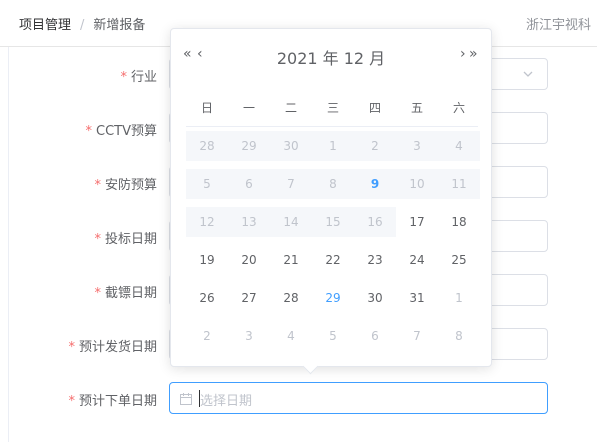 Image resolution: width=597 pixels, height=442 pixels. What do you see at coordinates (206, 108) in the screenshot?
I see `weekday-label: 日` at bounding box center [206, 108].